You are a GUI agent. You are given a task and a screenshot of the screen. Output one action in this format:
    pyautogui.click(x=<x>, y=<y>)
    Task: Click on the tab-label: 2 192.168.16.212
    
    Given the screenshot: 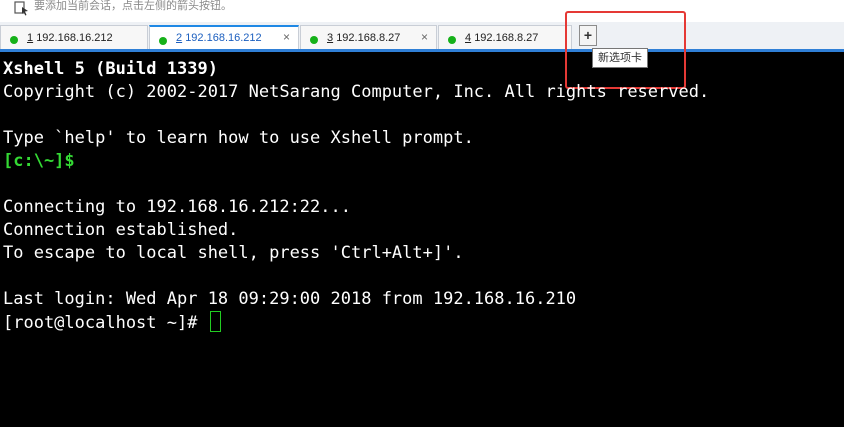 What is the action you would take?
    pyautogui.click(x=219, y=38)
    